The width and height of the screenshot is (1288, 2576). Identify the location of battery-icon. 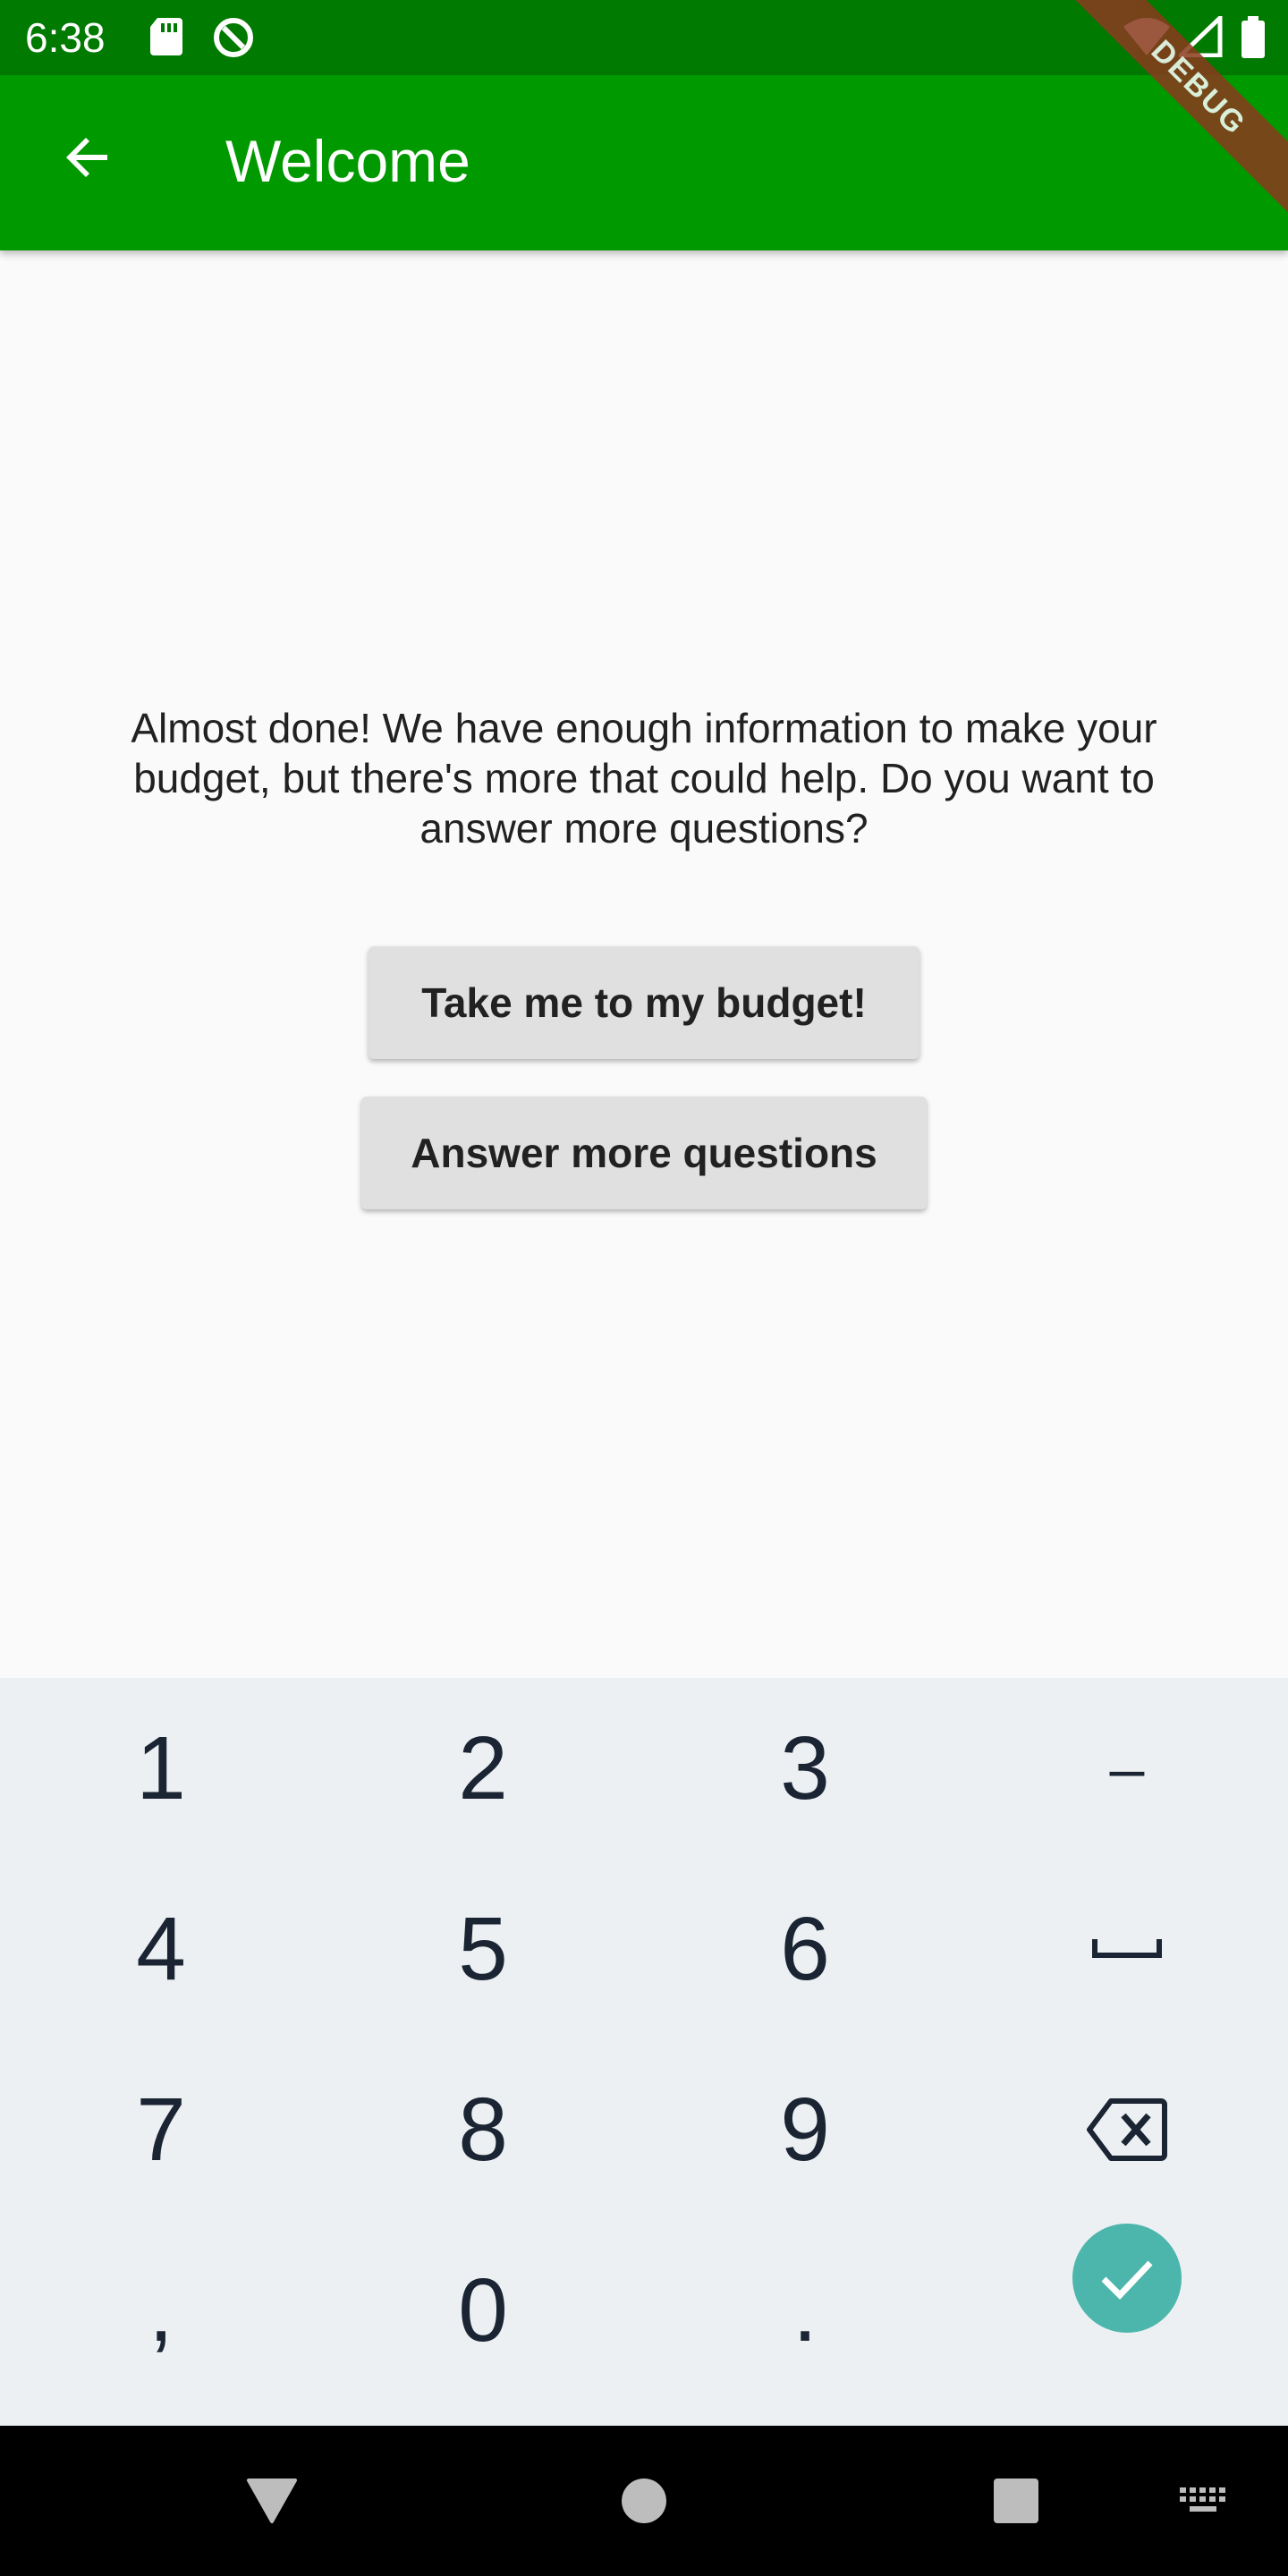
(1253, 40).